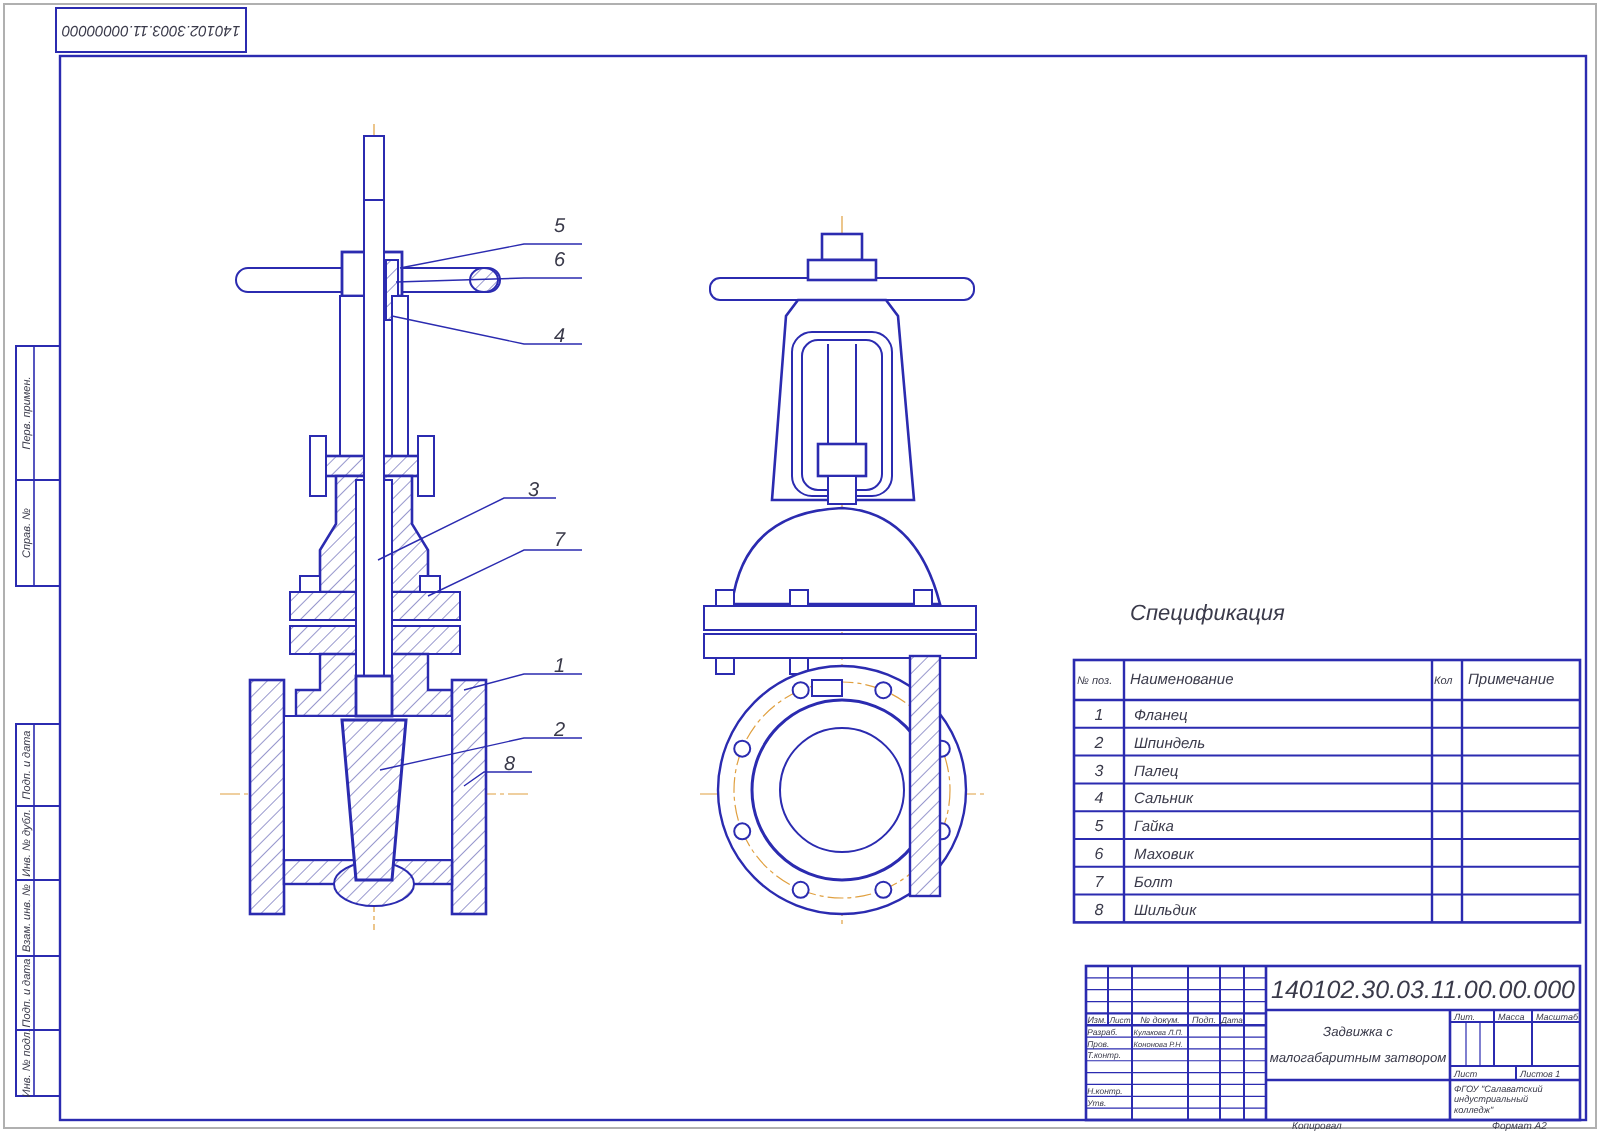  What do you see at coordinates (560, 541) in the screenshot?
I see `callout-number: 7` at bounding box center [560, 541].